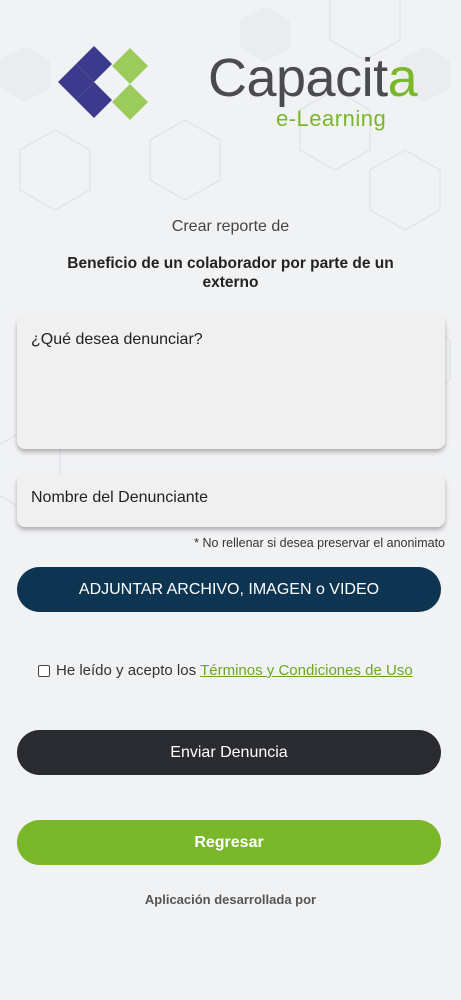 Image resolution: width=461 pixels, height=1000 pixels. What do you see at coordinates (117, 339) in the screenshot?
I see `complaint-placeholder: ¿Qué desea denunciar?` at bounding box center [117, 339].